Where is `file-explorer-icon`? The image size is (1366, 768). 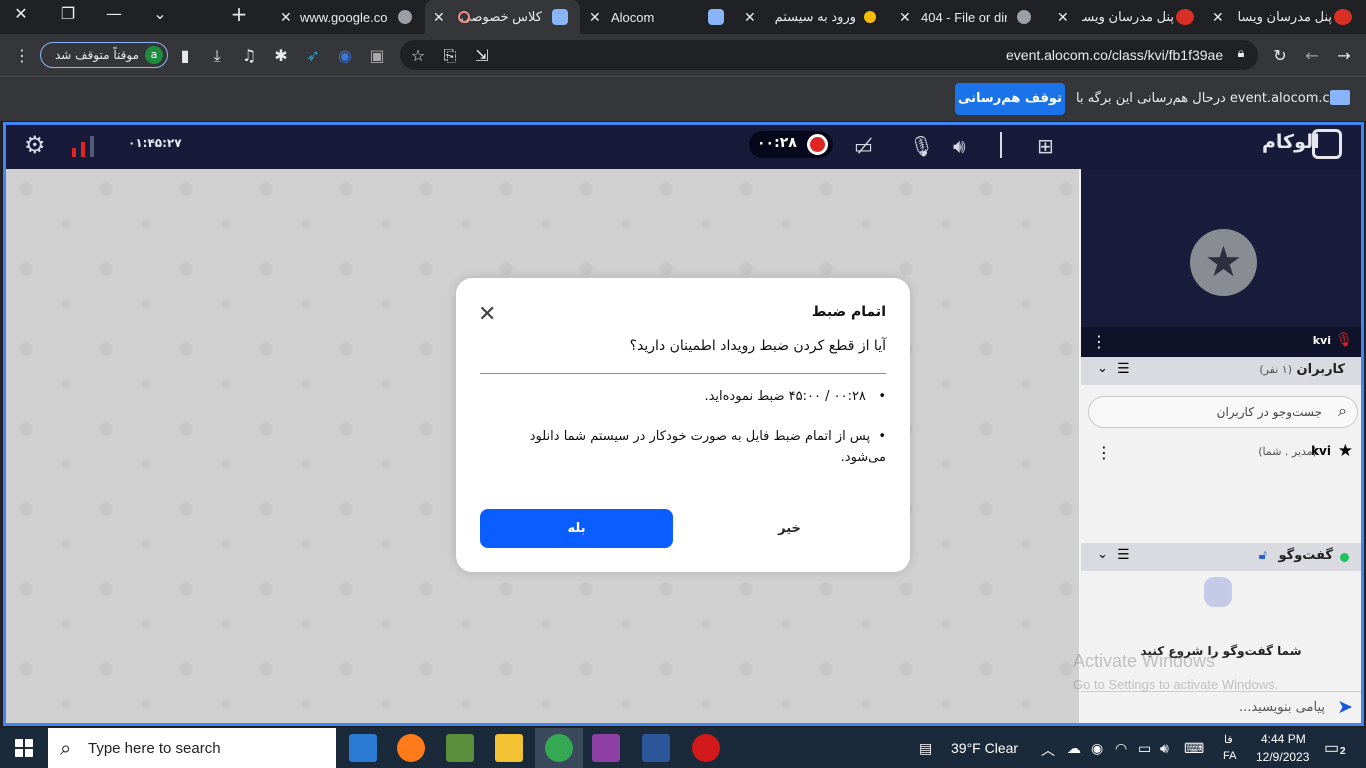 file-explorer-icon is located at coordinates (509, 748).